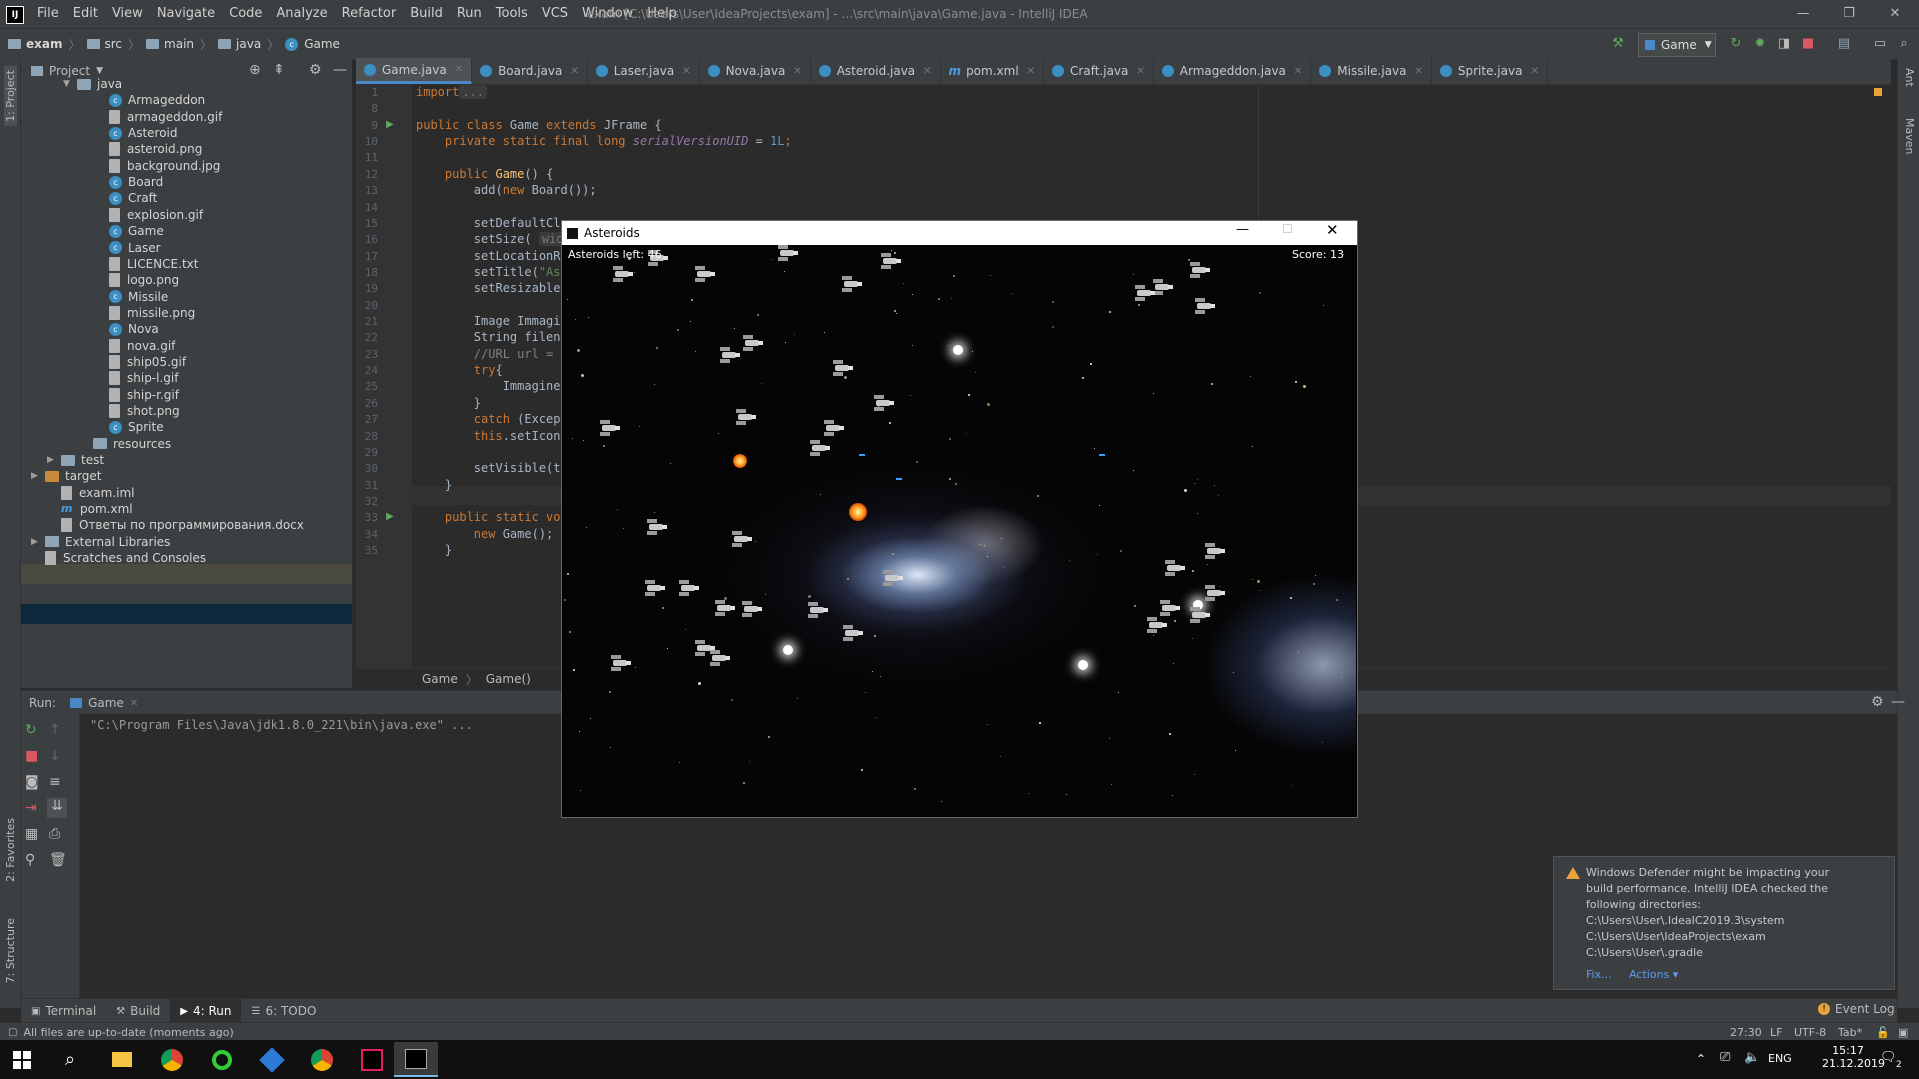  What do you see at coordinates (222, 1059) in the screenshot?
I see `green-app-icon` at bounding box center [222, 1059].